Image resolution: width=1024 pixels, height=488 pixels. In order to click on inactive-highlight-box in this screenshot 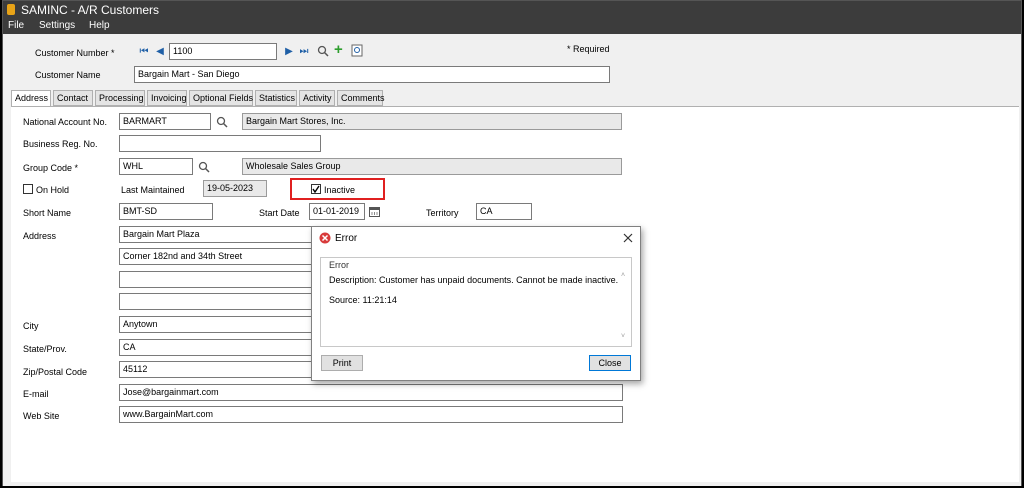, I will do `click(337, 189)`.